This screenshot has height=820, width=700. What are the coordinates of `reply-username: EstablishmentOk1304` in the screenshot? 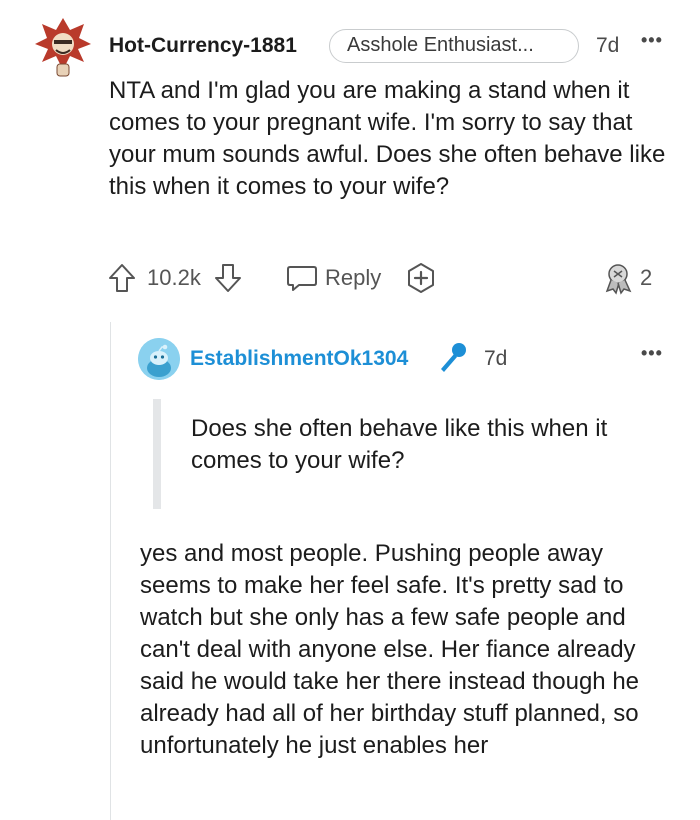 It's located at (299, 359).